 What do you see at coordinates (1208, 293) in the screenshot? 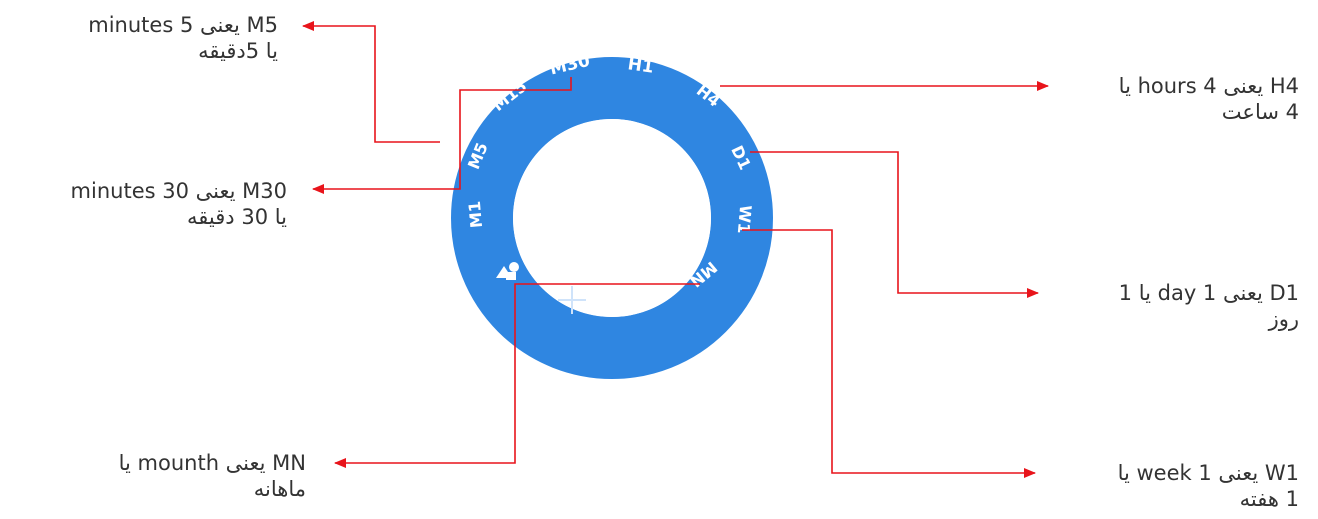
I see `callout-d1-line1: D1 یعنی day 1 یا 1` at bounding box center [1208, 293].